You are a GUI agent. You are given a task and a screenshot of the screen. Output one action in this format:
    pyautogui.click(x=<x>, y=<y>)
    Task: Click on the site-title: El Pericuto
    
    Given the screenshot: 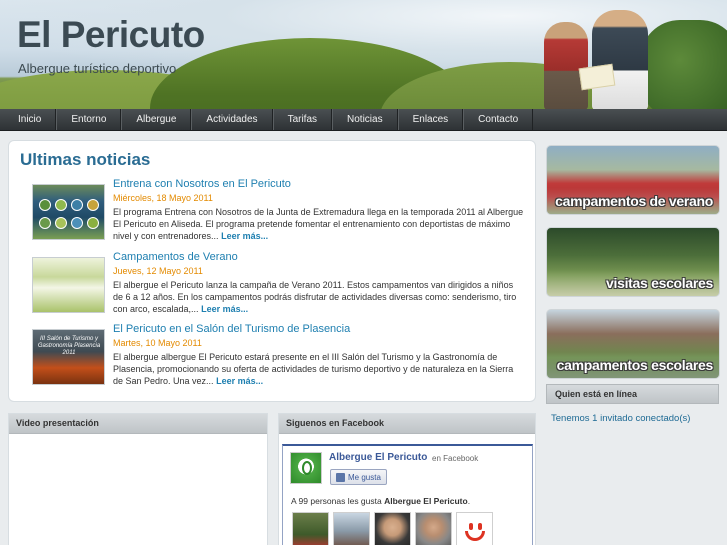 What is the action you would take?
    pyautogui.click(x=111, y=35)
    